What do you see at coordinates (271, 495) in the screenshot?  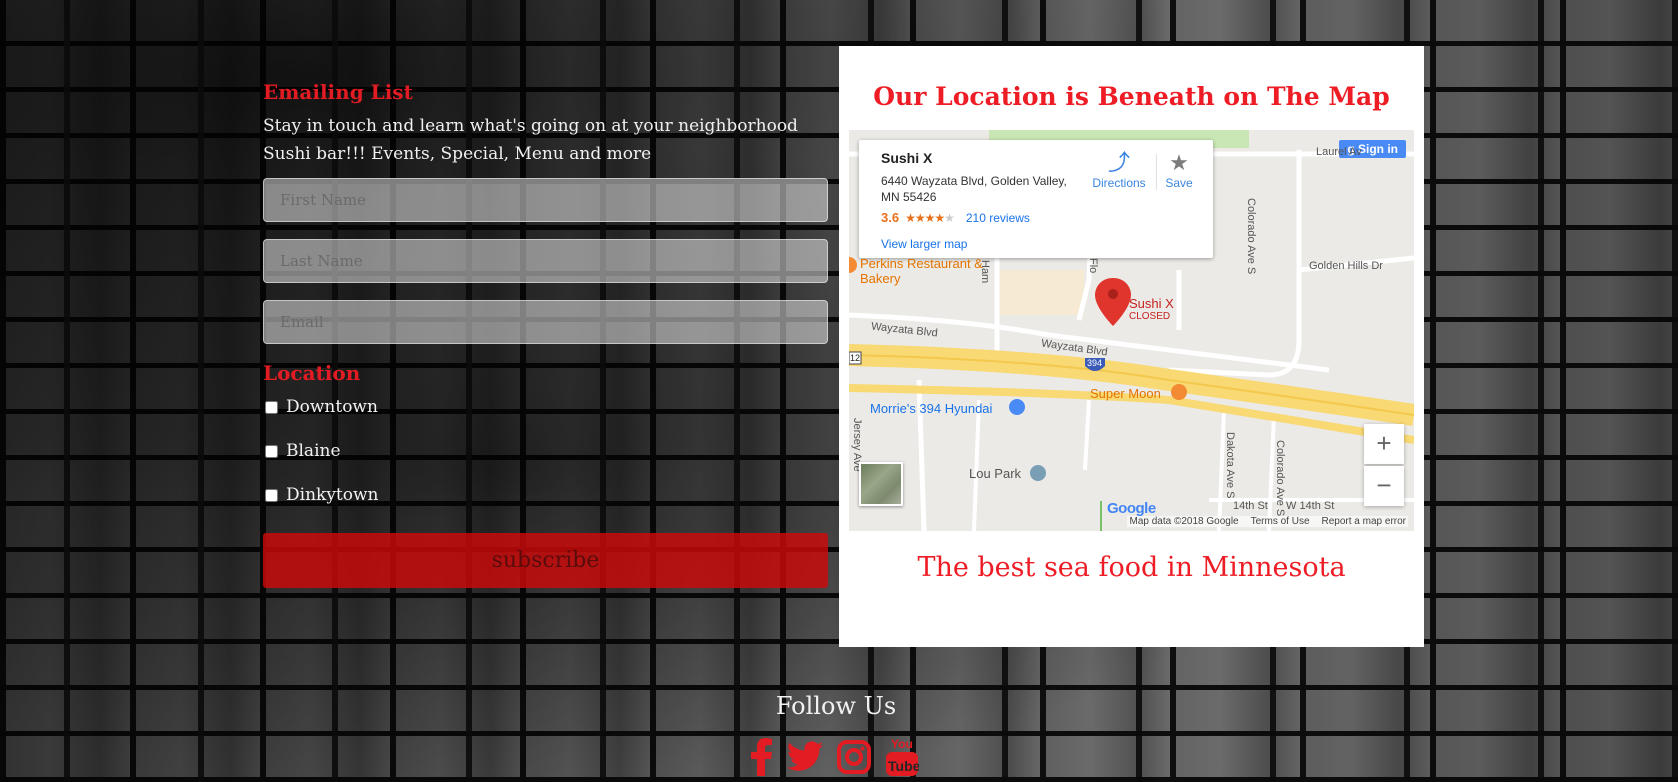 I see `dinkytown-checkbox` at bounding box center [271, 495].